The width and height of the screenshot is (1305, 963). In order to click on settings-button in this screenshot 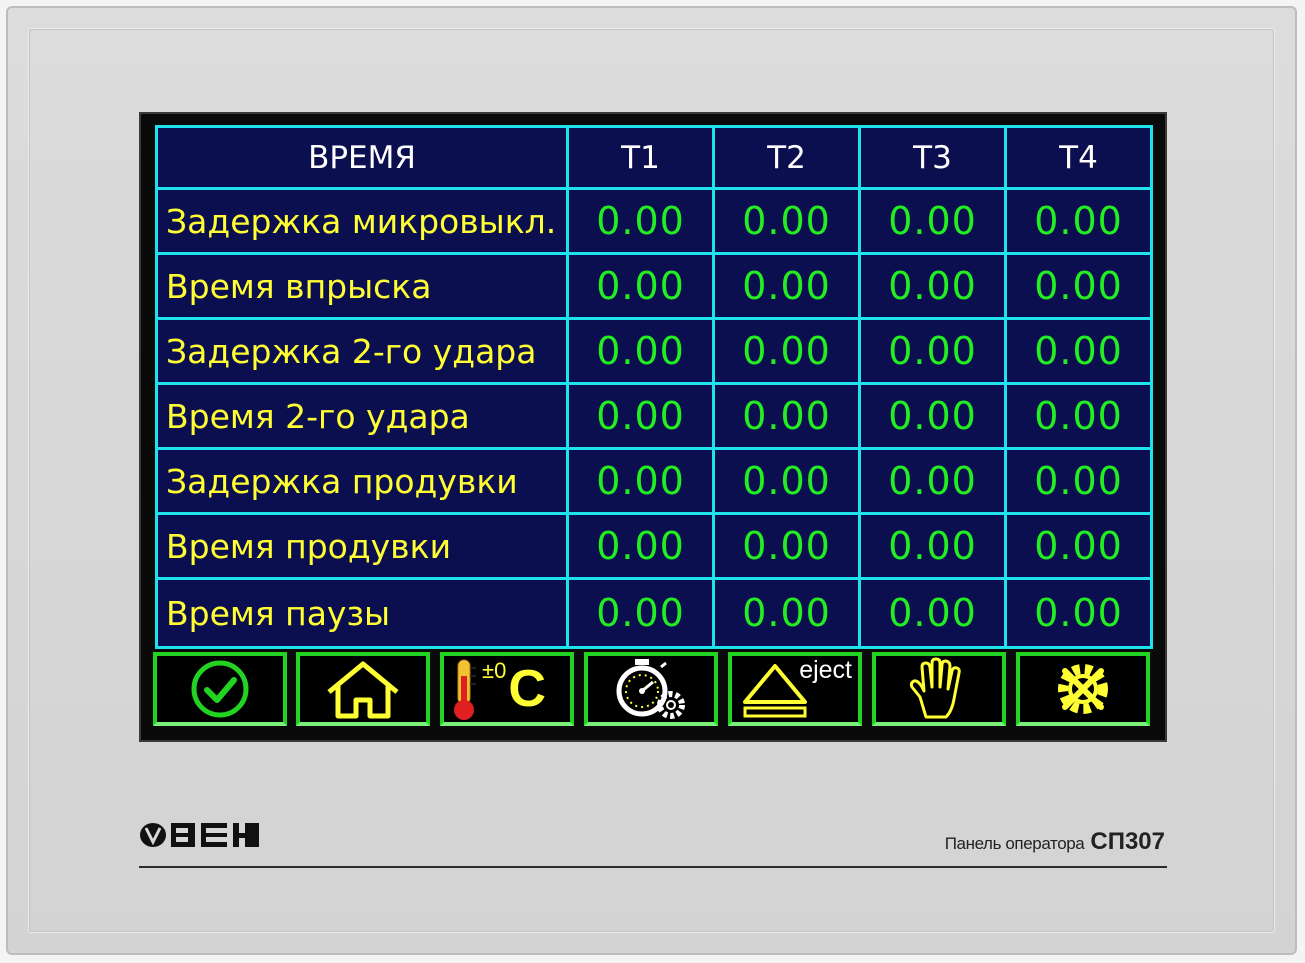, I will do `click(1083, 689)`.